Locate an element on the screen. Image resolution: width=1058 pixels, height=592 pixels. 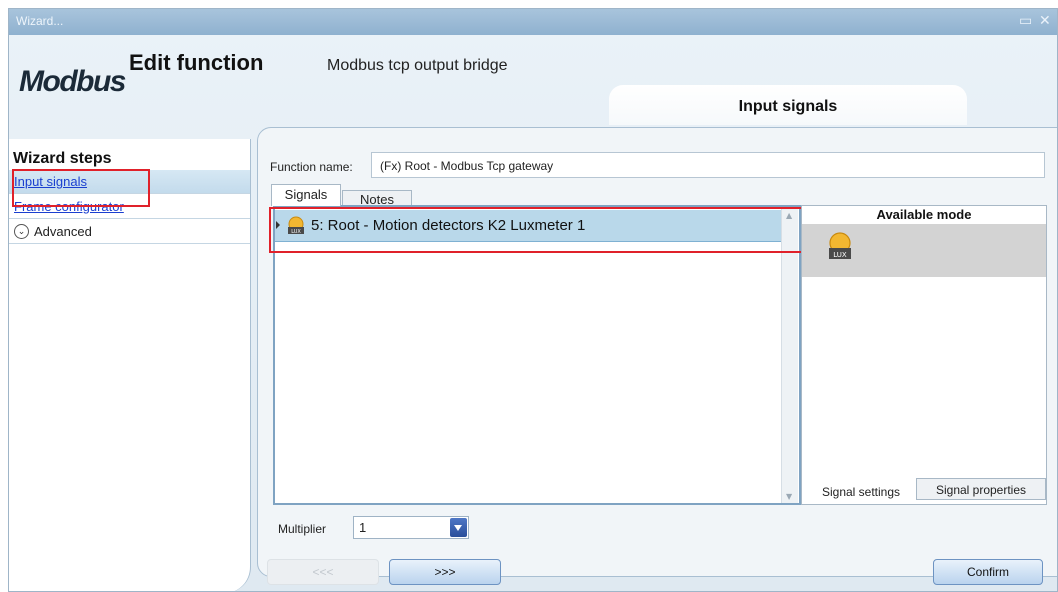
multiplier-select: 1 is located at coordinates (411, 527).